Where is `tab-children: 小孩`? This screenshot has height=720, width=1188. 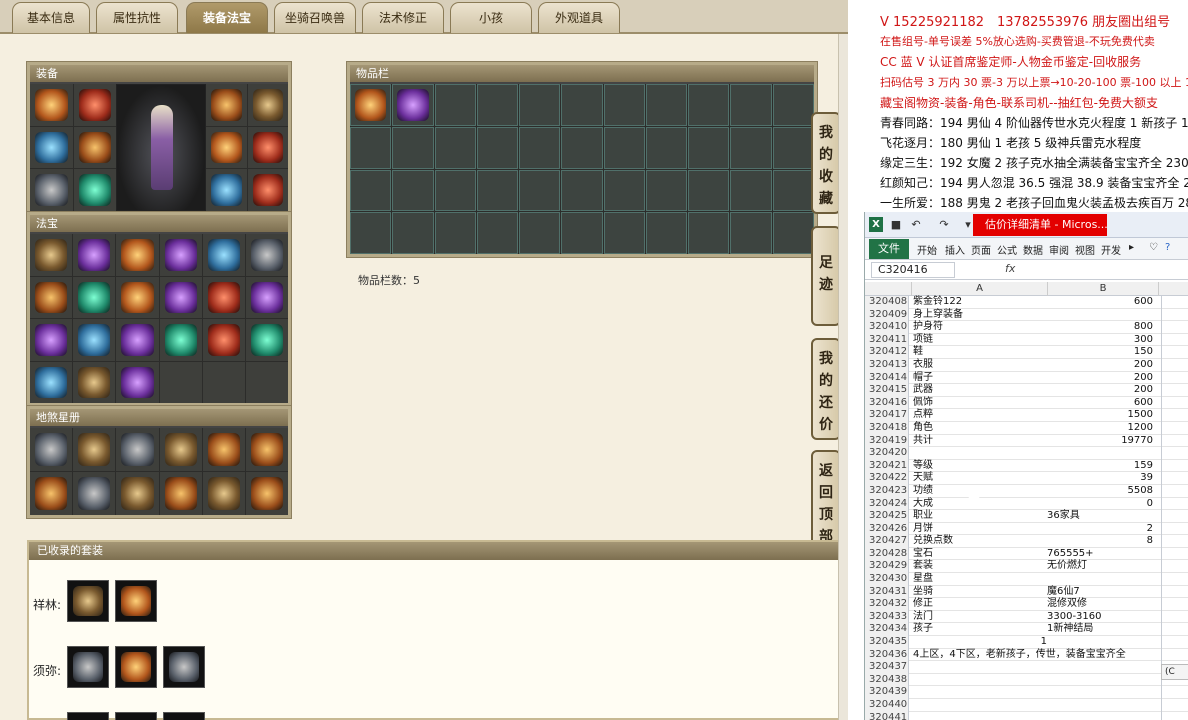 tab-children: 小孩 is located at coordinates (491, 17).